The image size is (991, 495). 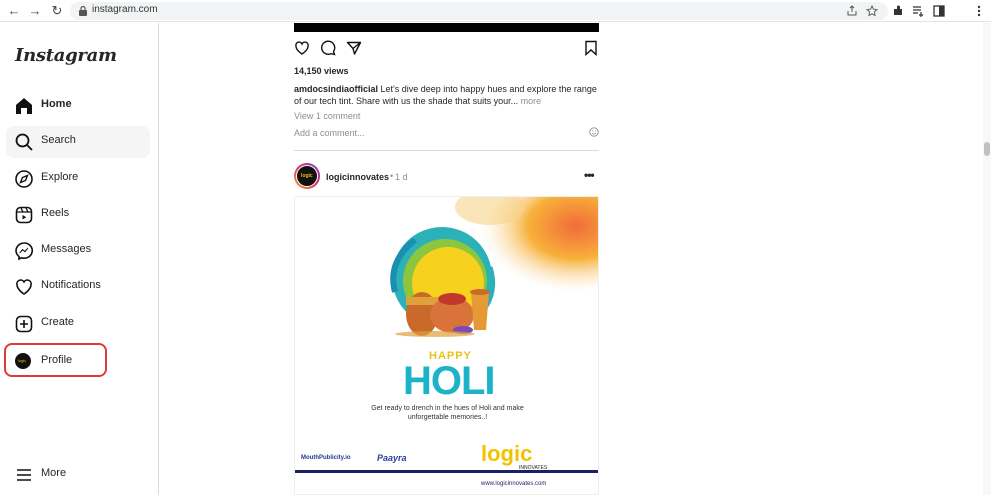 What do you see at coordinates (939, 11) in the screenshot?
I see `side-panel-icon` at bounding box center [939, 11].